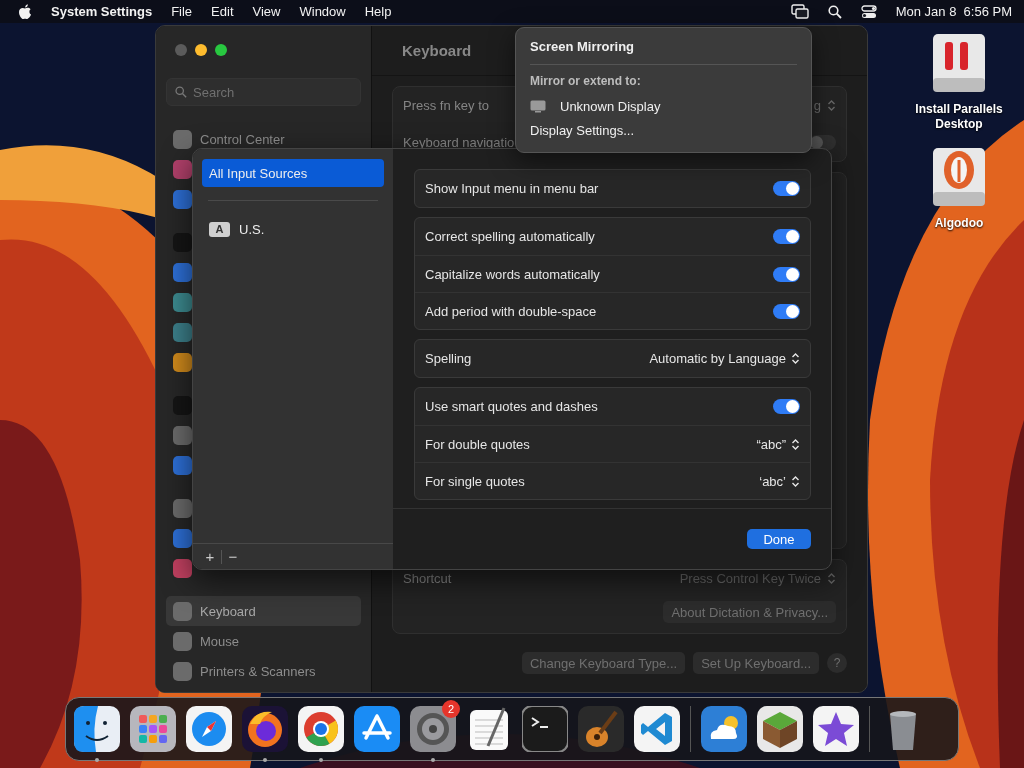  Describe the element at coordinates (322, 11) in the screenshot. I see `menu-item: Window` at that location.